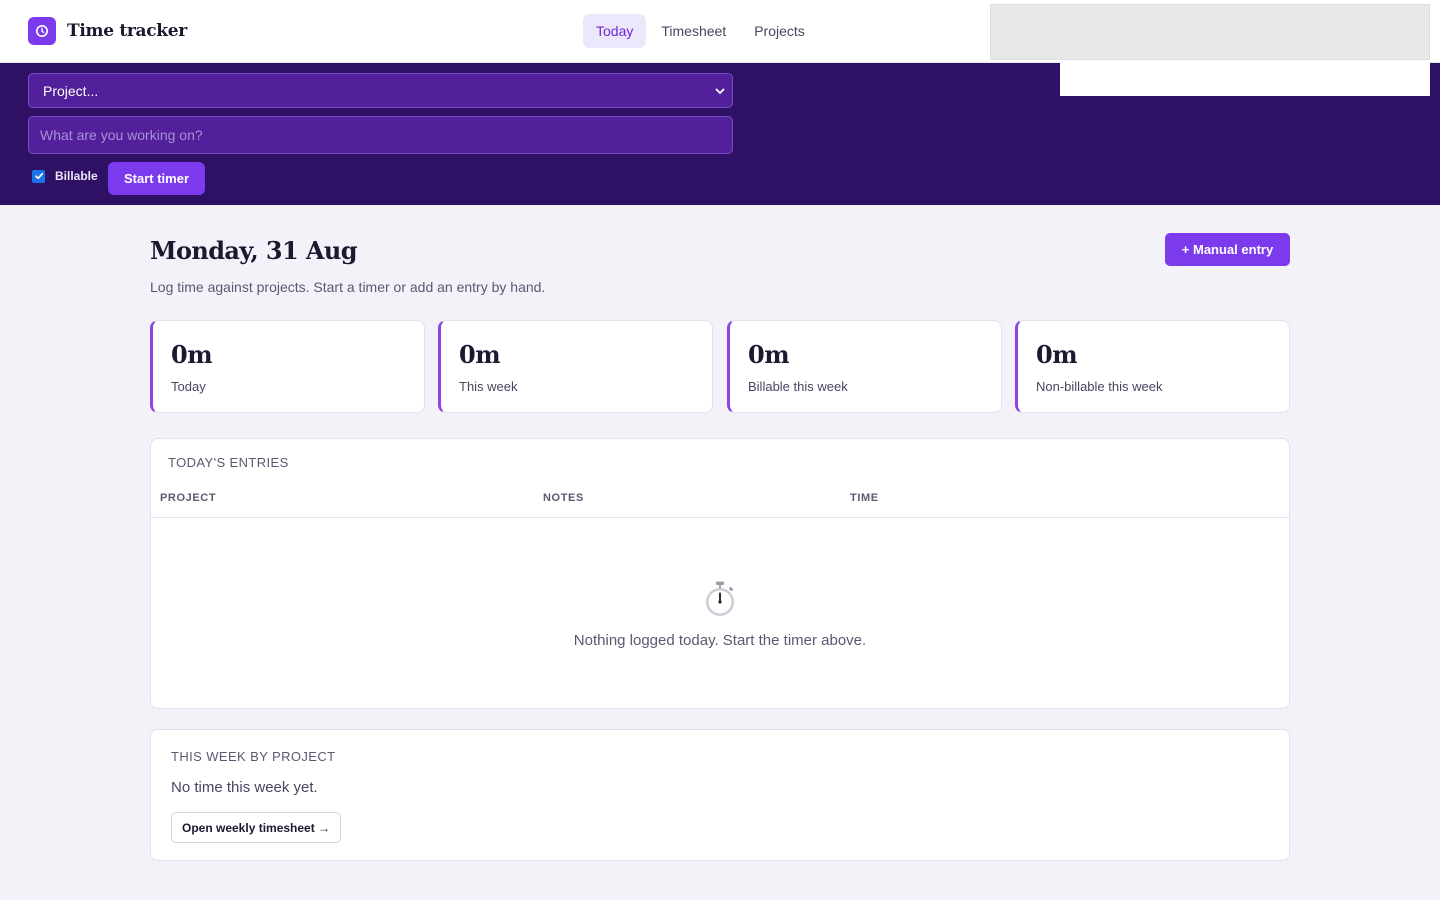  What do you see at coordinates (720, 517) in the screenshot?
I see `table-divider` at bounding box center [720, 517].